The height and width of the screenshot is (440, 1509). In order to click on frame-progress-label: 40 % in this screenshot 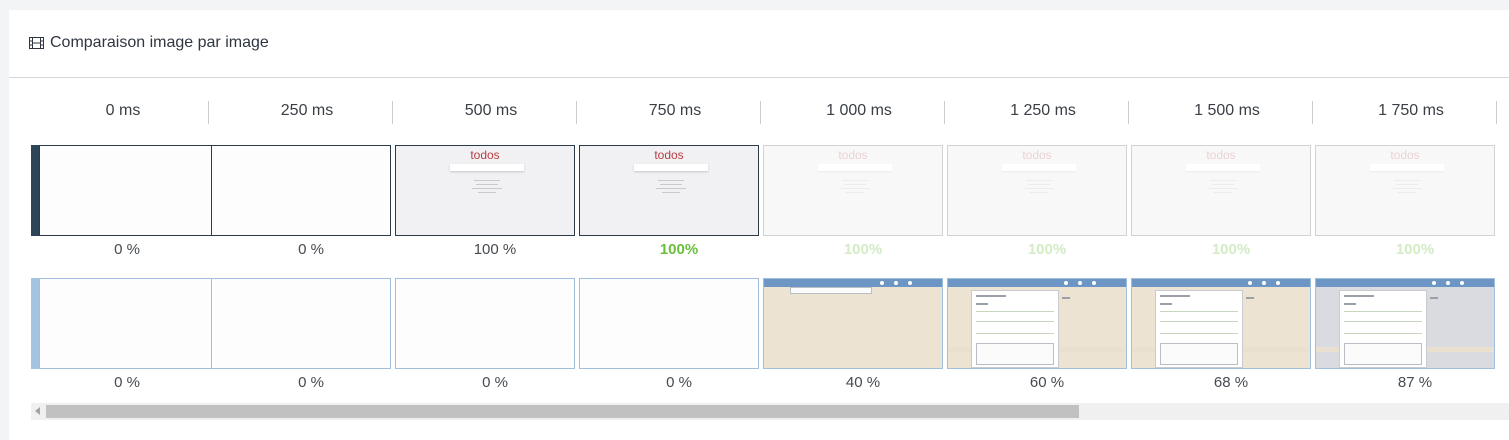, I will do `click(863, 382)`.